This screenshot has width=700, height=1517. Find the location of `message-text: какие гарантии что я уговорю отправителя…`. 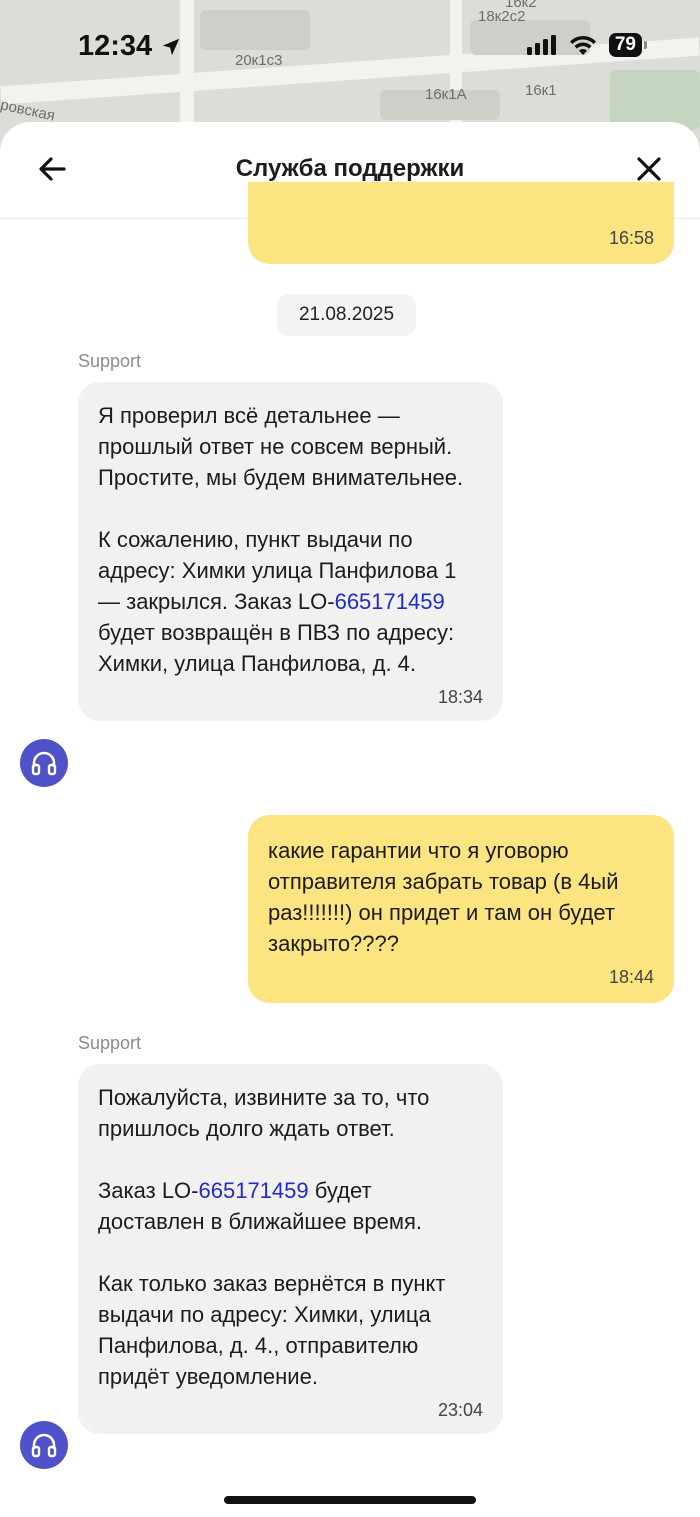

message-text: какие гарантии что я уговорю отправителя… is located at coordinates (446, 897).